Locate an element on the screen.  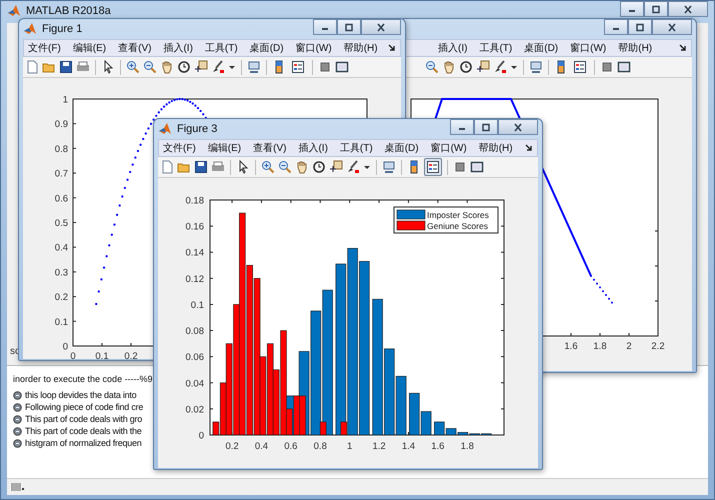
y-tick-label: 0.8 is located at coordinates (61, 149).